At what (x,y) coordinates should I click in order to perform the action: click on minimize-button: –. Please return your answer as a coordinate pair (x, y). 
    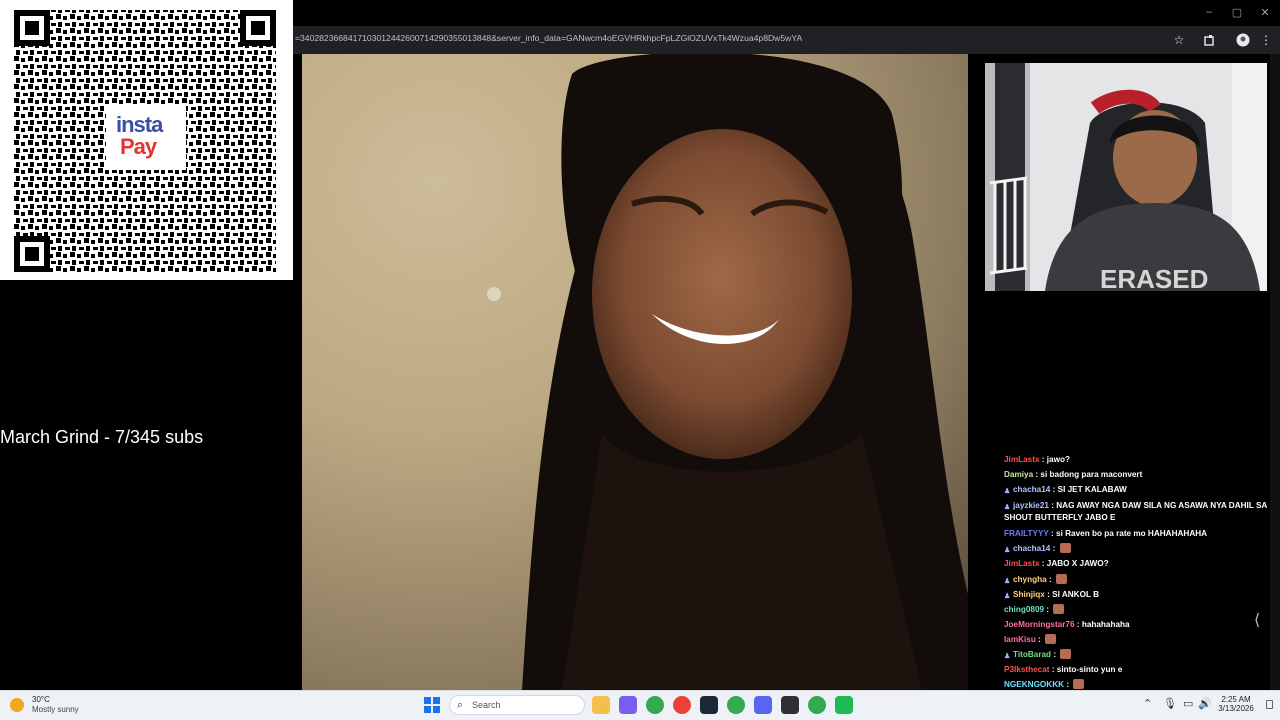
    Looking at the image, I should click on (1209, 12).